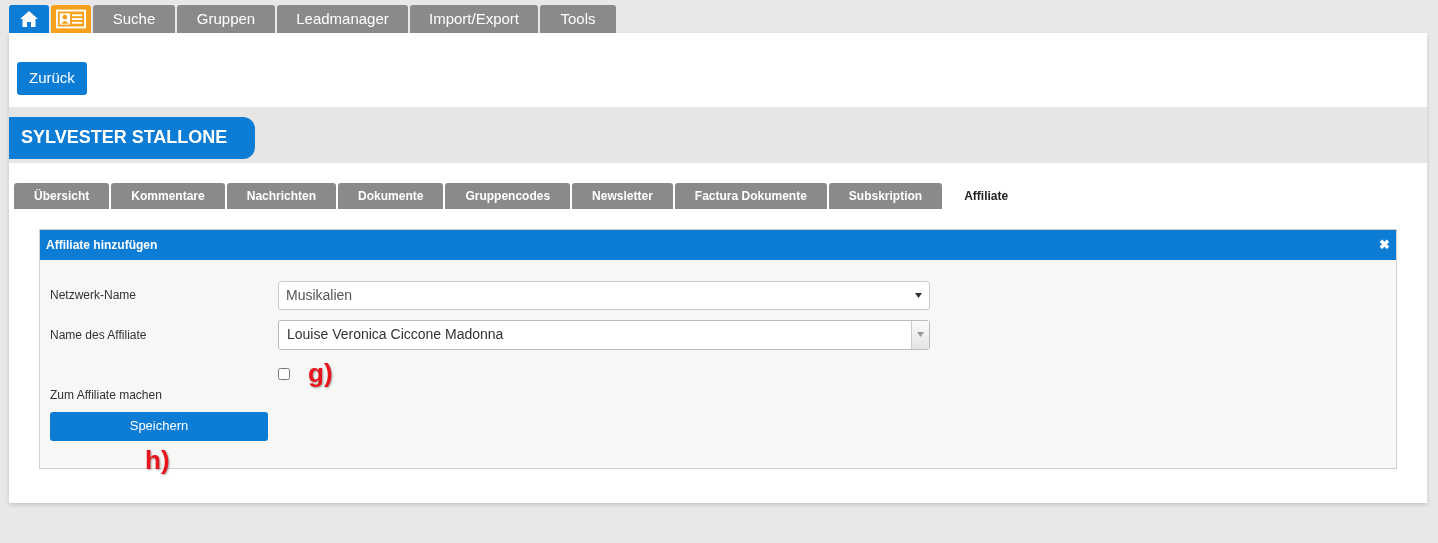 The height and width of the screenshot is (543, 1438). What do you see at coordinates (159, 426) in the screenshot?
I see `save-button: Speichern` at bounding box center [159, 426].